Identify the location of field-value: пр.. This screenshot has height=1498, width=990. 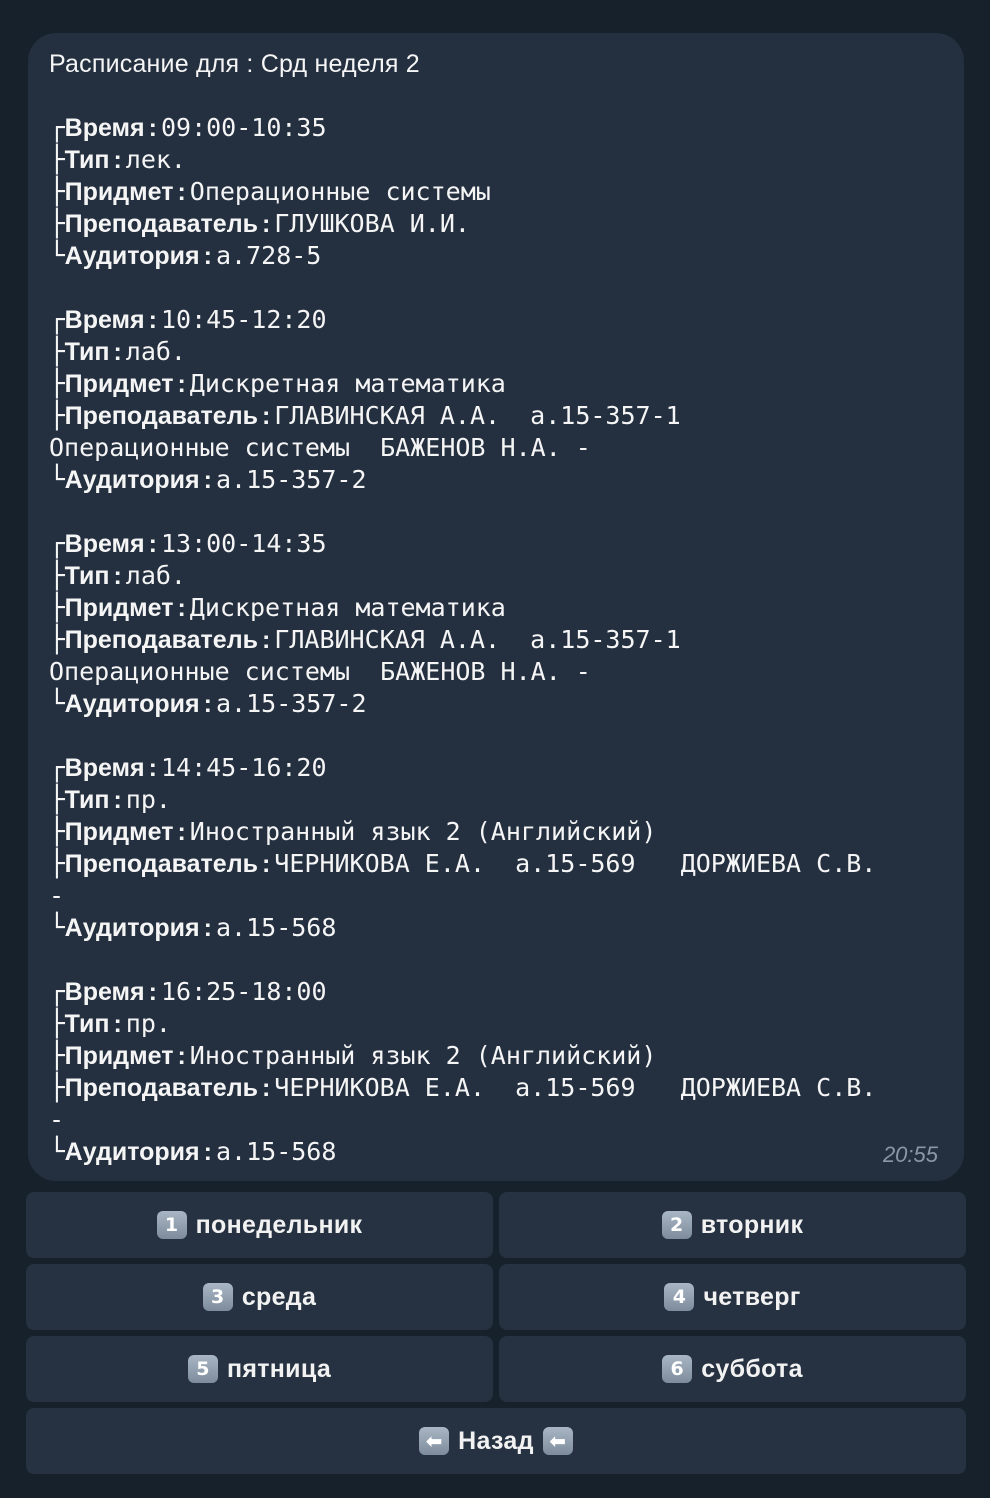
(148, 1023).